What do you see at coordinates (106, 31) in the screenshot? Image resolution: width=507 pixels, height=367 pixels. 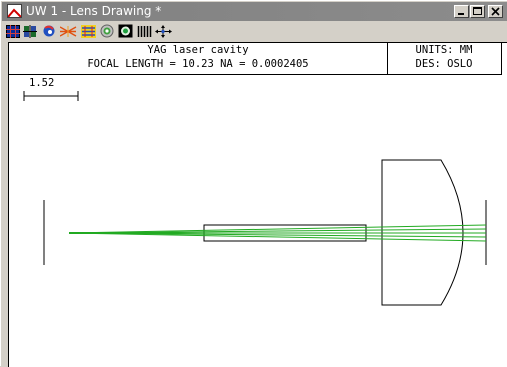 I see `aperture-icon` at bounding box center [106, 31].